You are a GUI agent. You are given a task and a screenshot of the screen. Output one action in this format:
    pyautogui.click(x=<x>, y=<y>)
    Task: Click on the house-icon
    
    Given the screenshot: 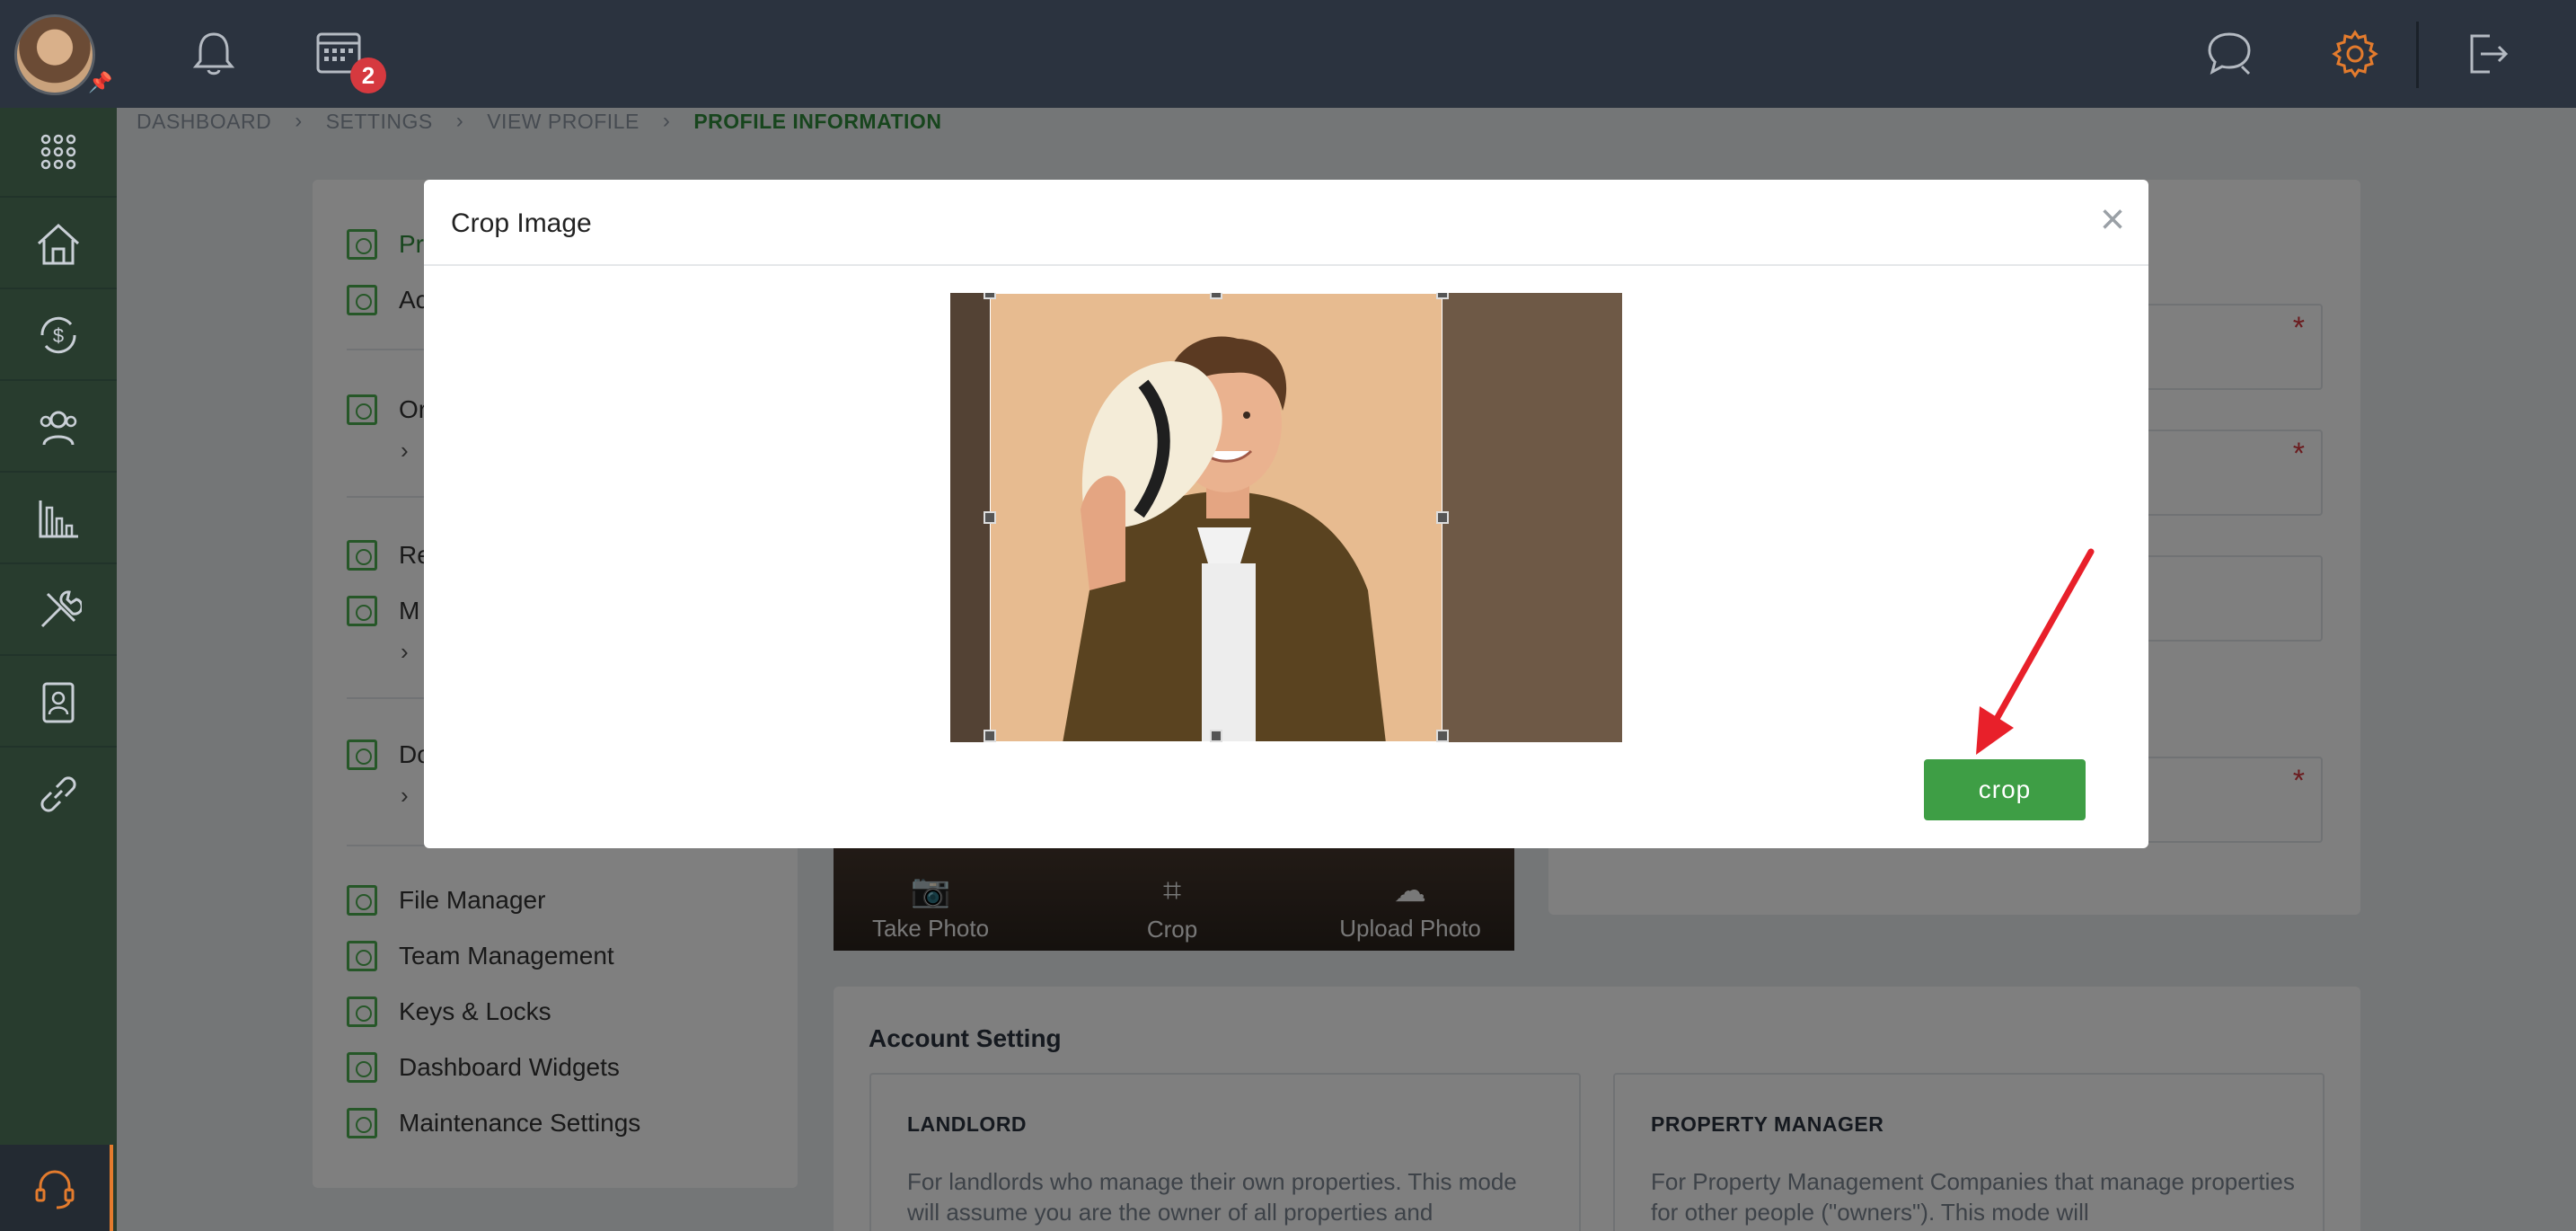 What is the action you would take?
    pyautogui.click(x=58, y=244)
    